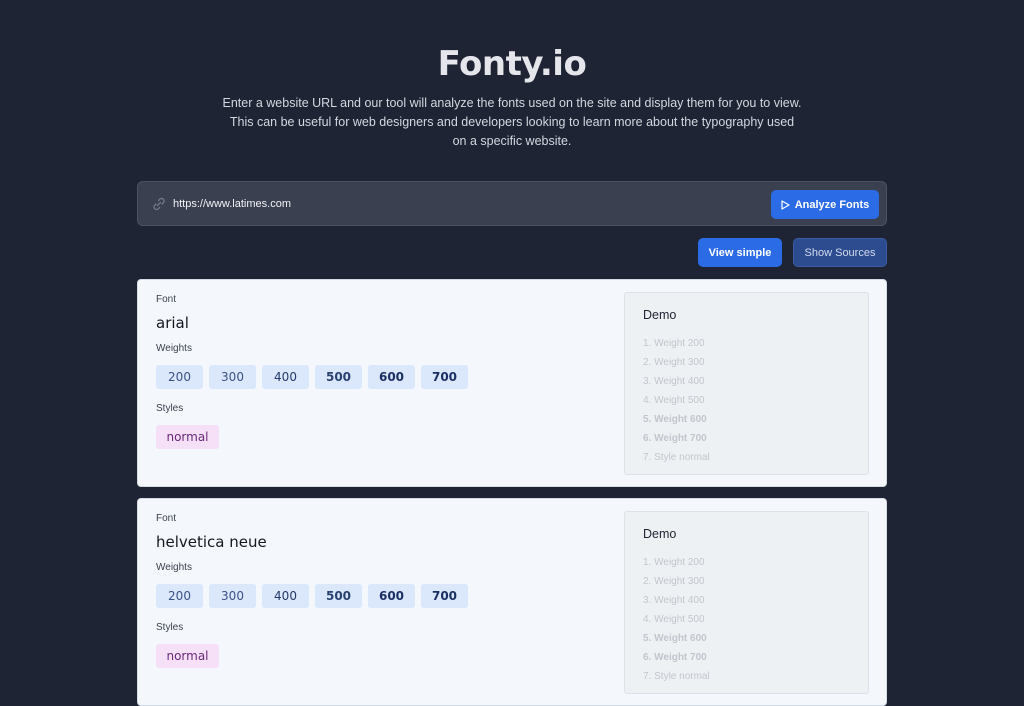 Image resolution: width=1024 pixels, height=706 pixels. Describe the element at coordinates (832, 204) in the screenshot. I see `analyze-fonts-label: Analyze Fonts` at that location.